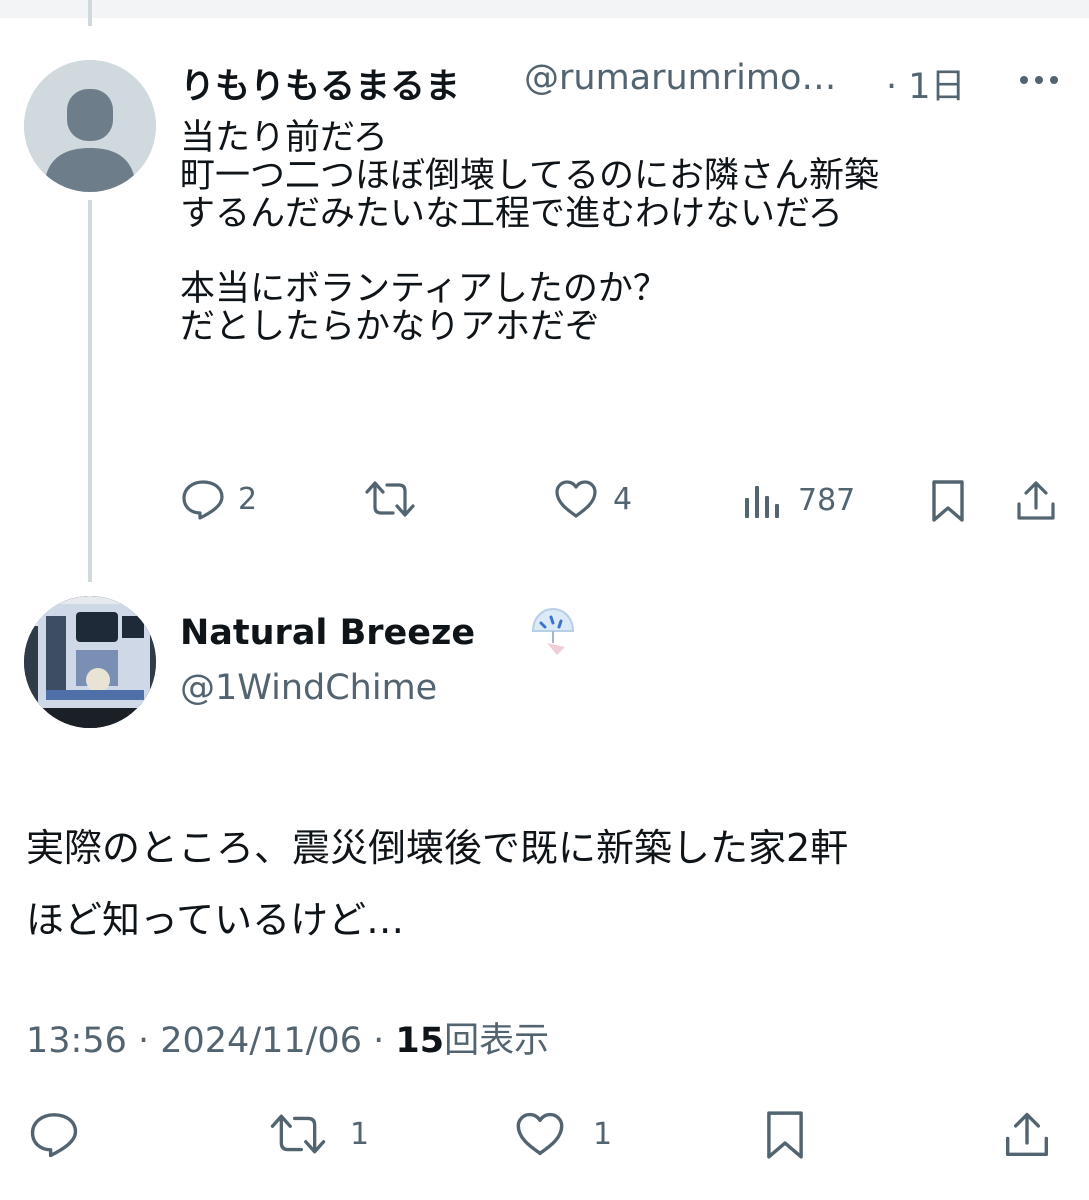 This screenshot has width=1089, height=1200. I want to click on user-handle: @1WindChime, so click(308, 688).